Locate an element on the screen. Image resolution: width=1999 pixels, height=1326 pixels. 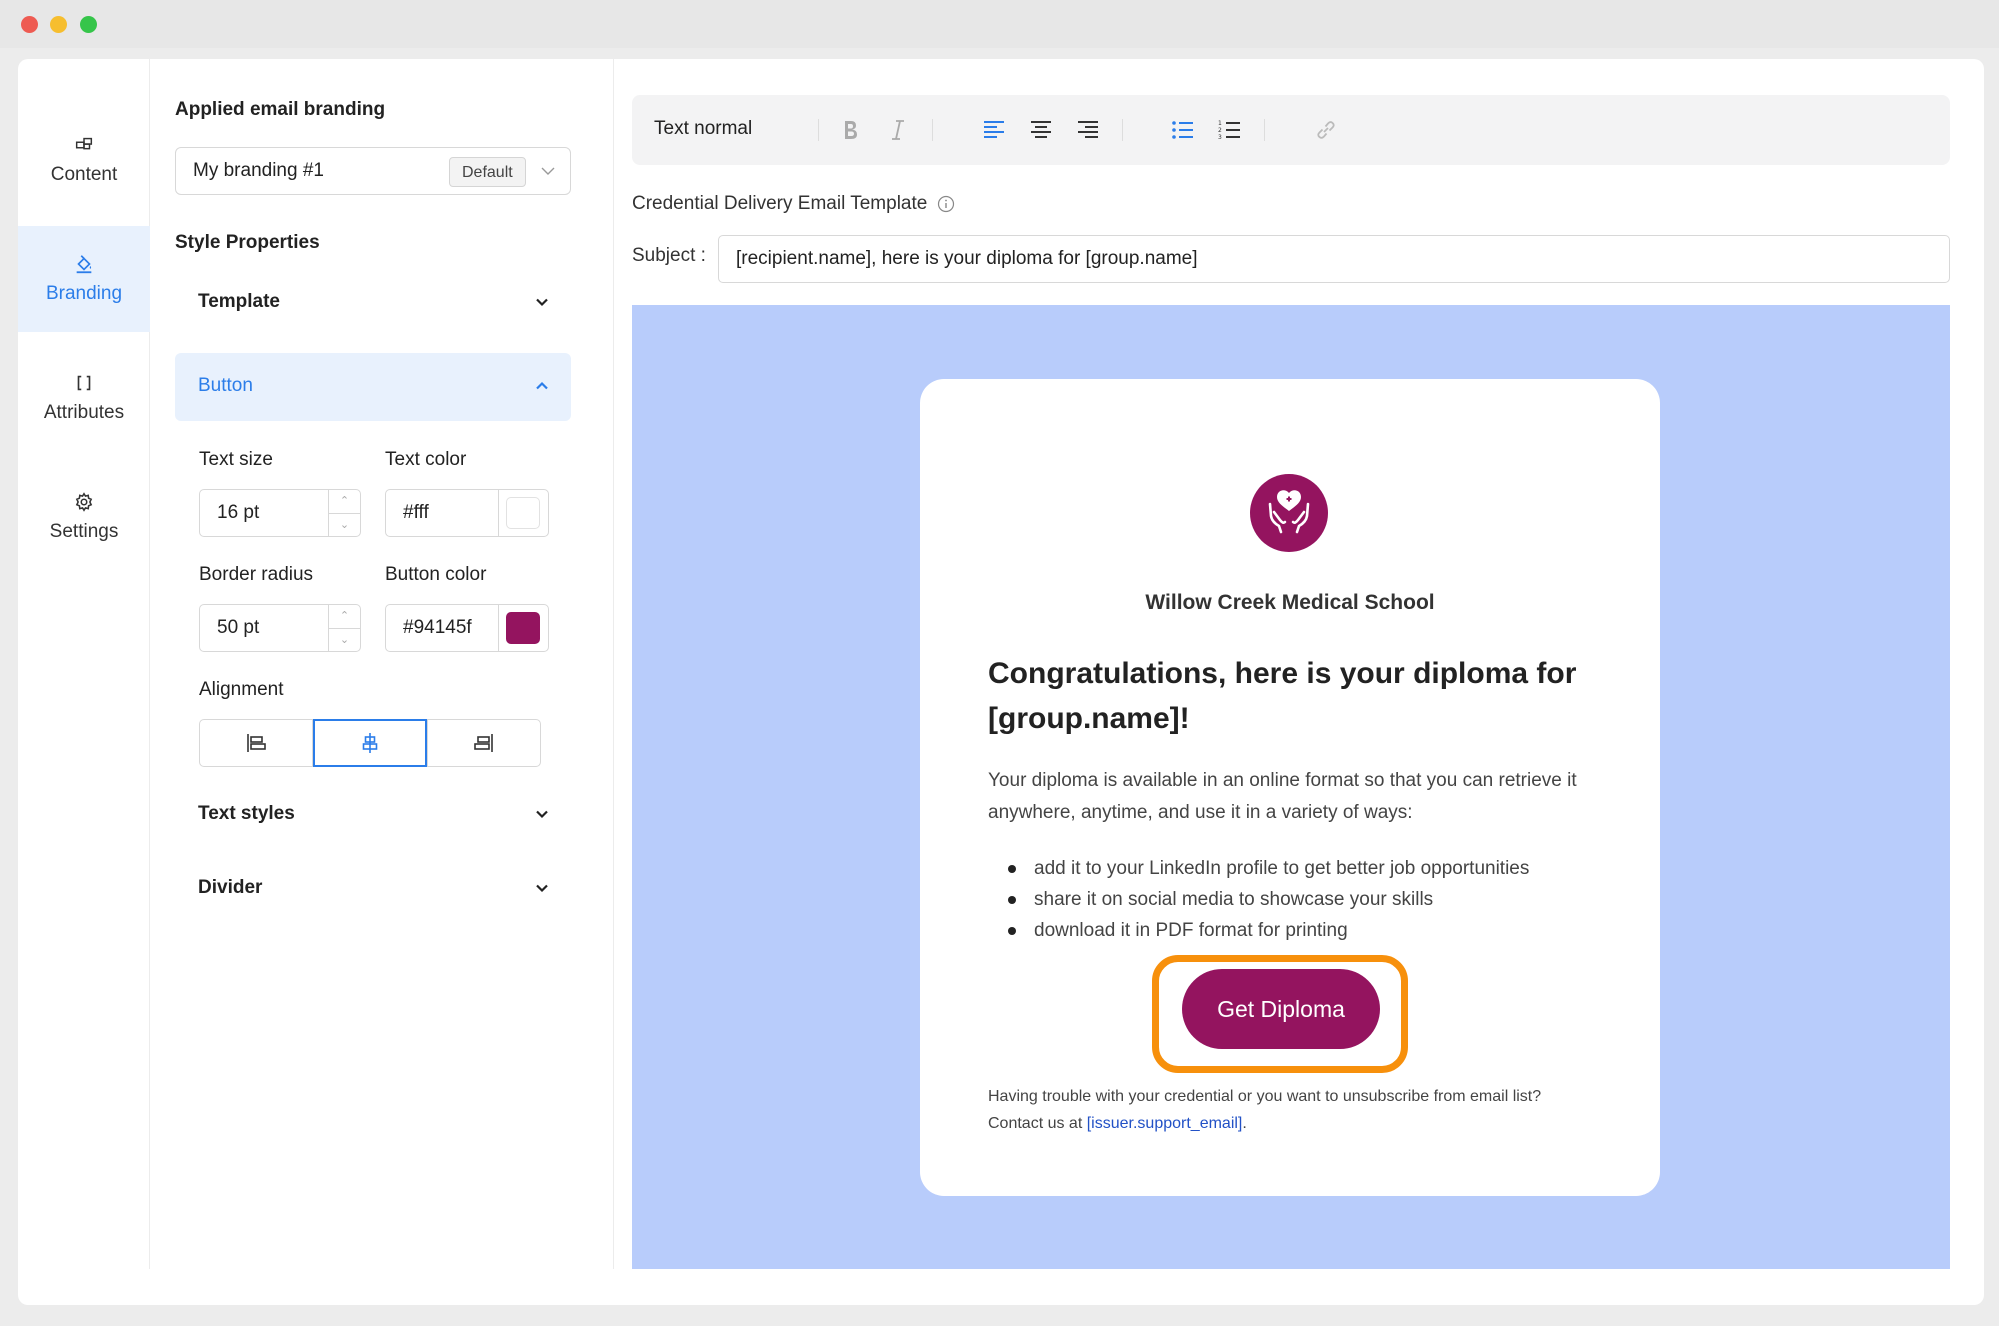
alignment-toggle is located at coordinates (370, 743).